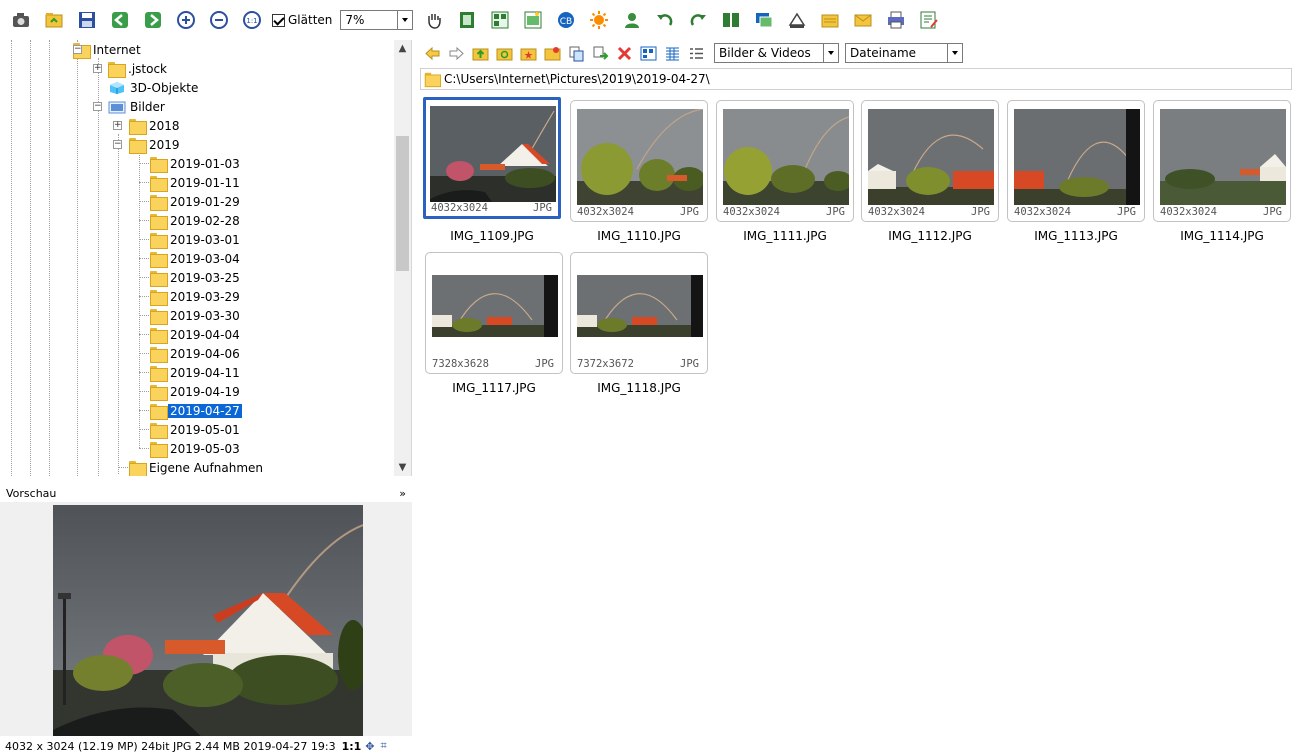  I want to click on collapse-chevrons-icon: », so click(402, 493).